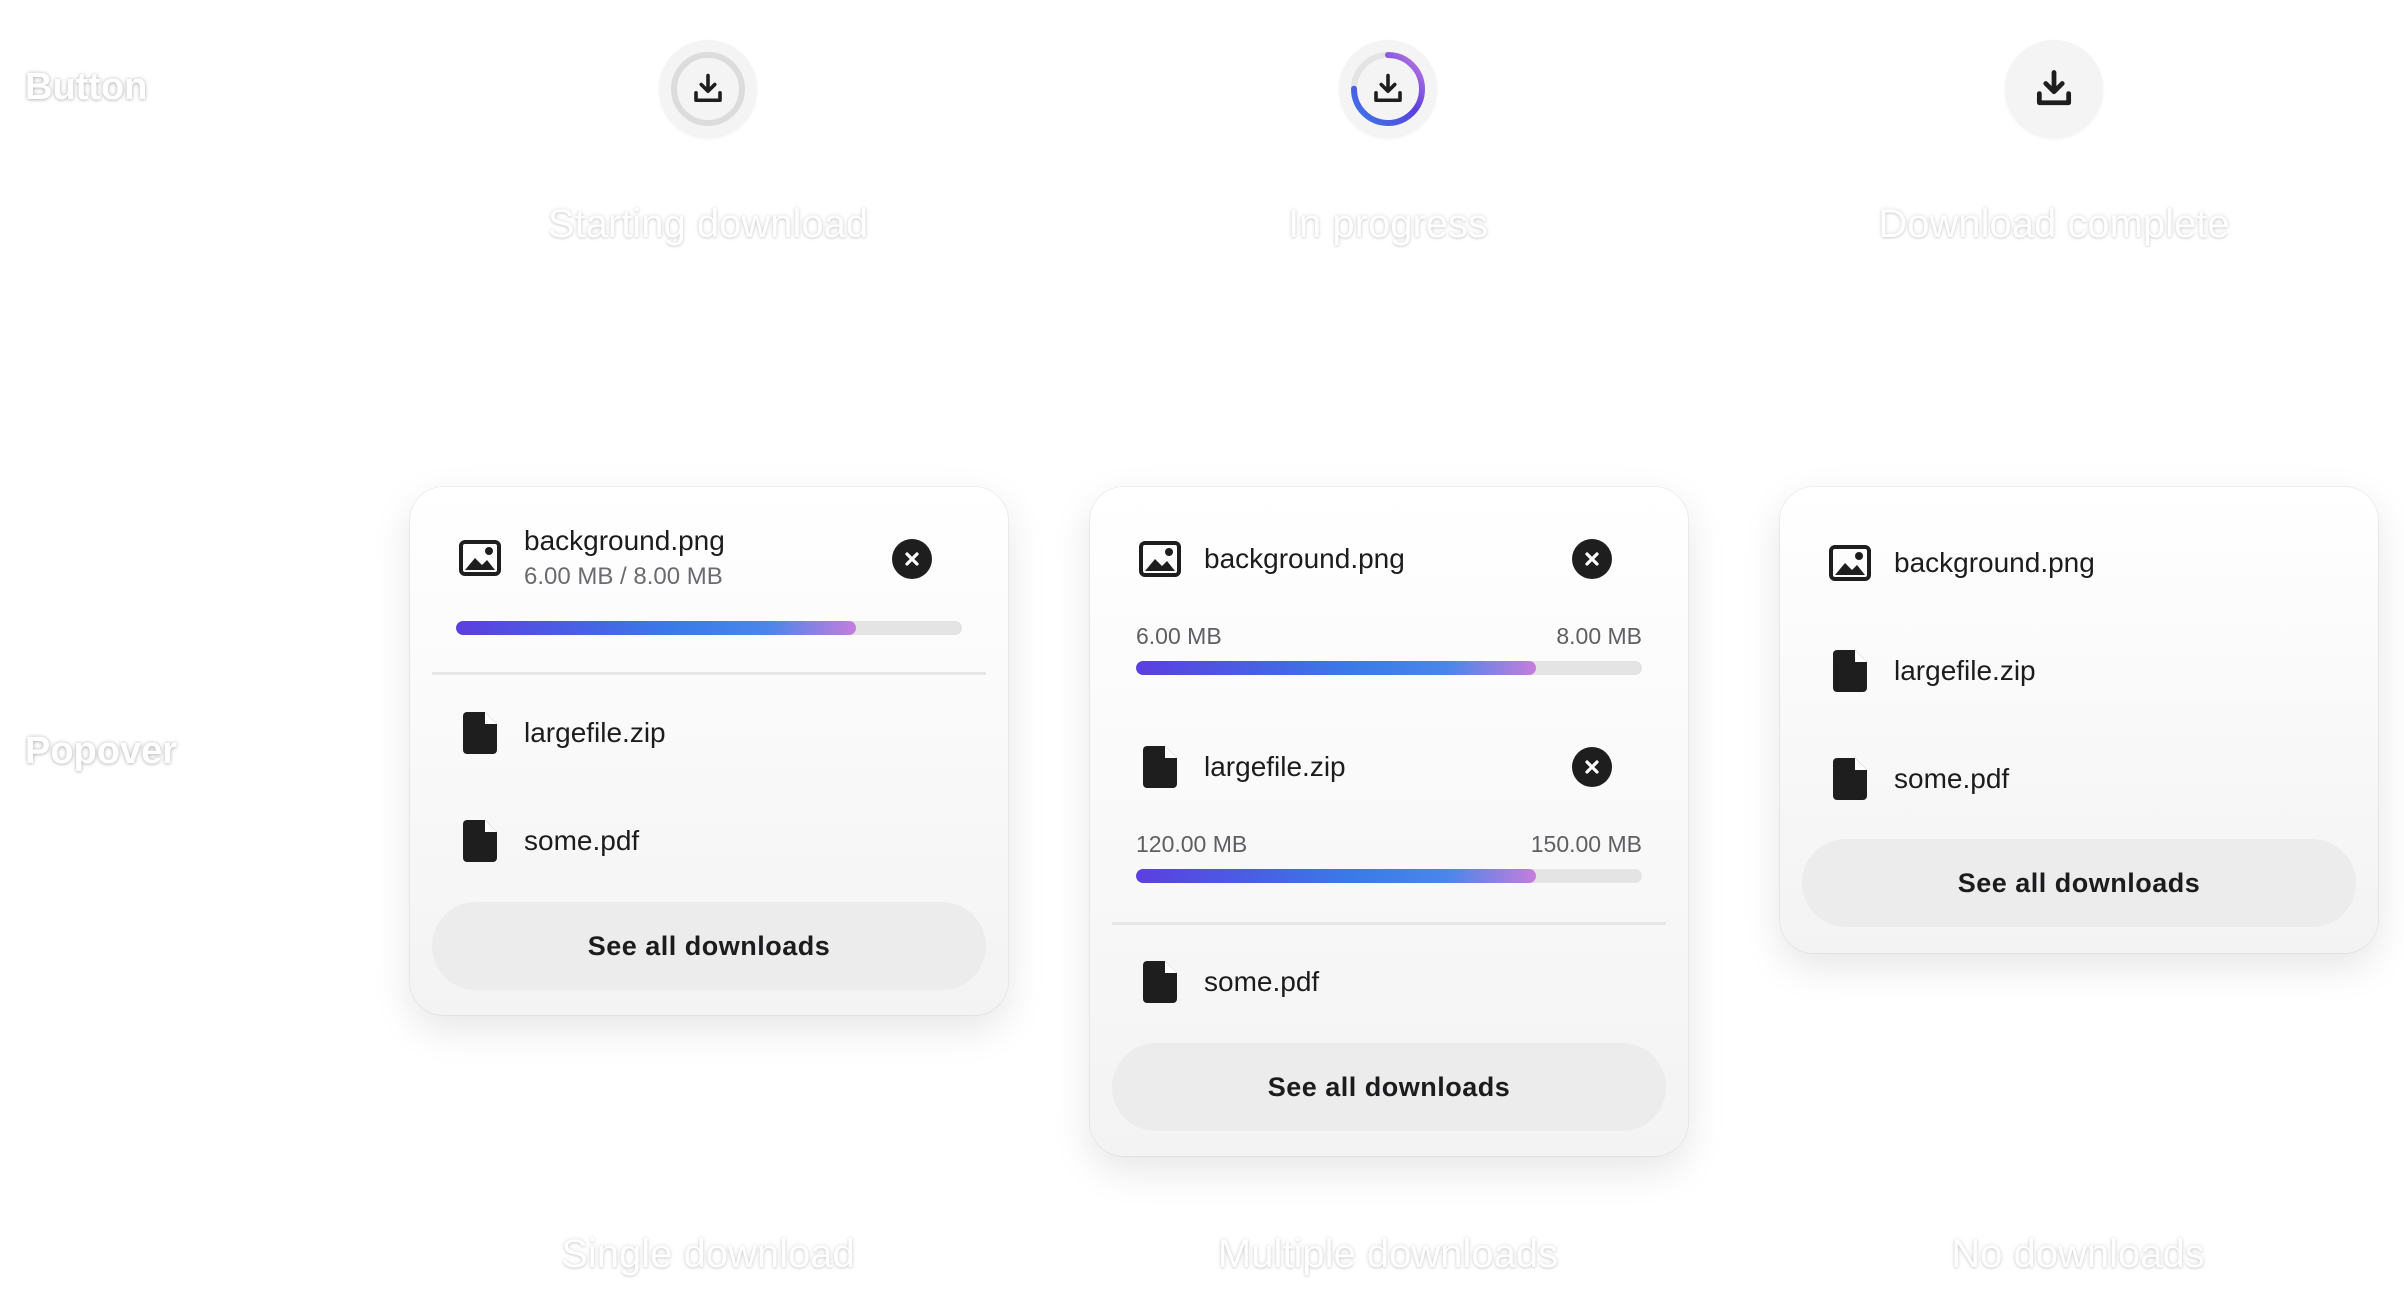 This screenshot has height=1312, width=2404. I want to click on active-download-item: largefile.zip, so click(1389, 767).